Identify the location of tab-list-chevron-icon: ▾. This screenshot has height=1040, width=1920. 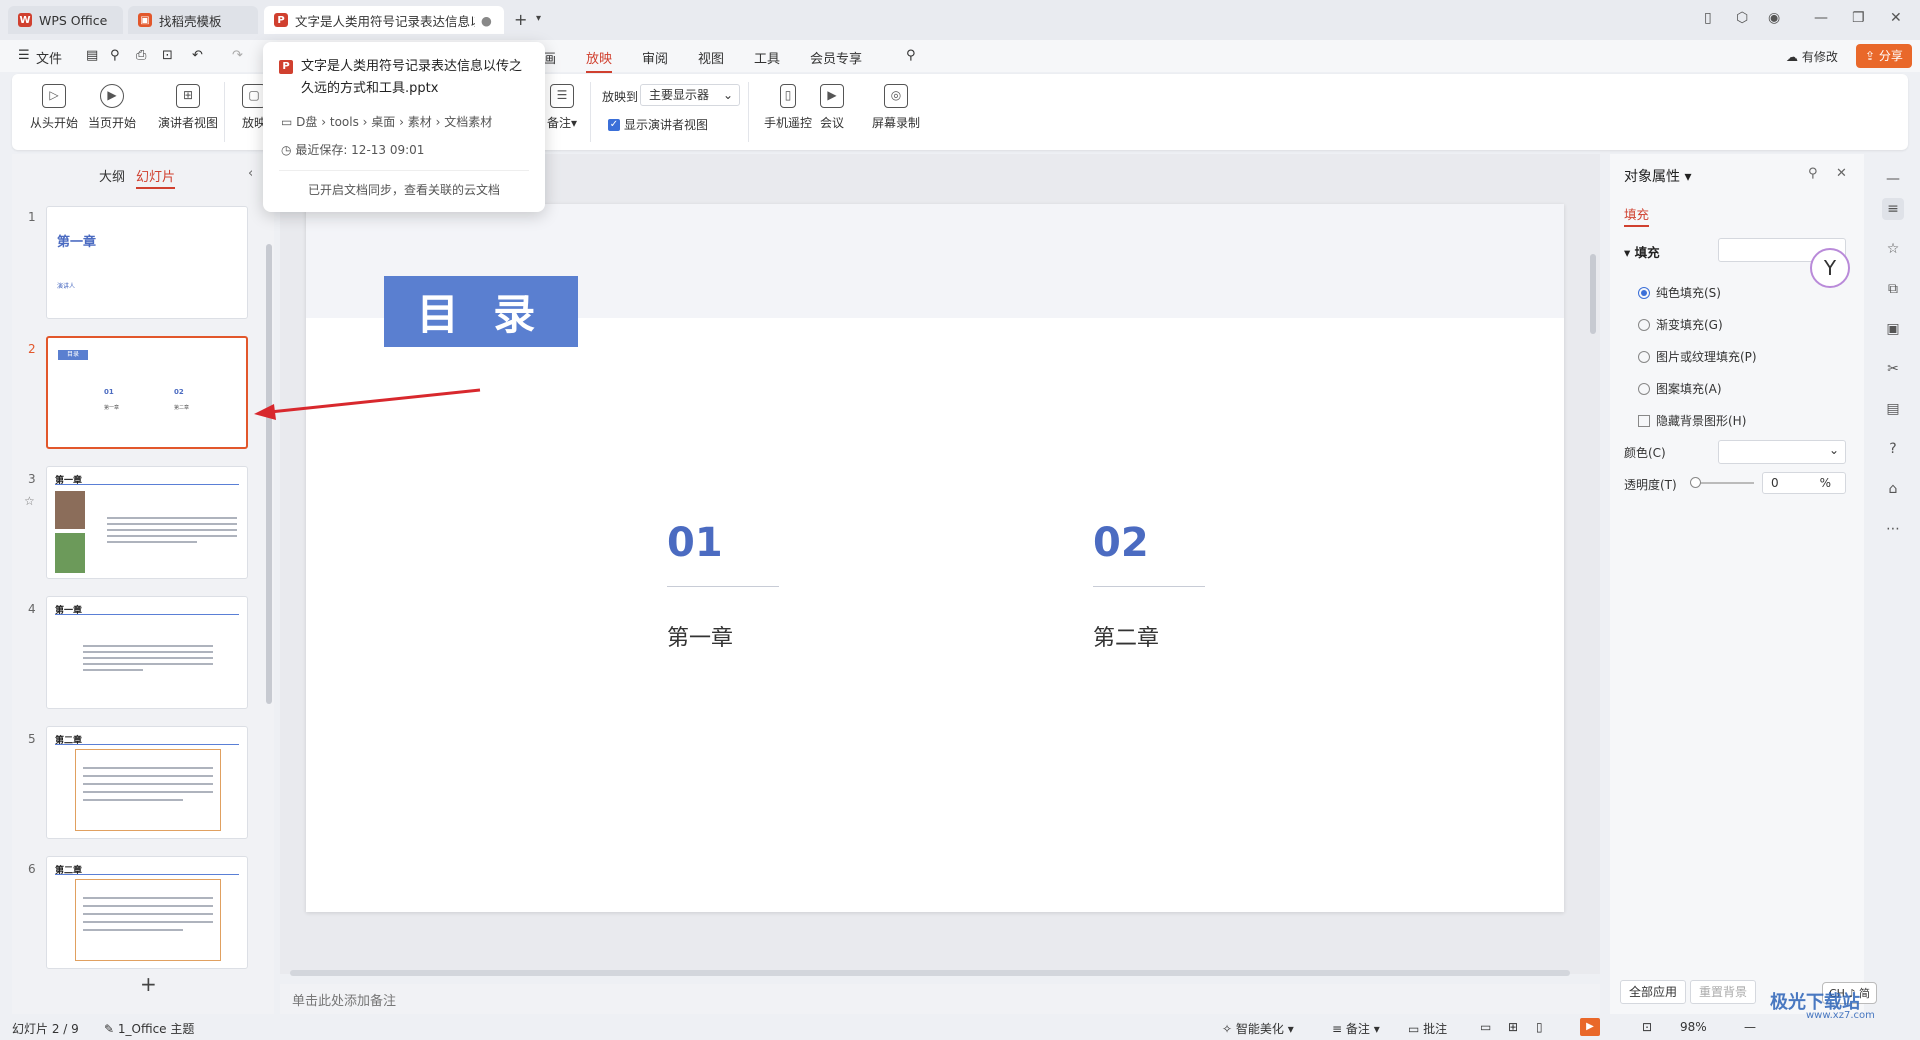
(538, 18).